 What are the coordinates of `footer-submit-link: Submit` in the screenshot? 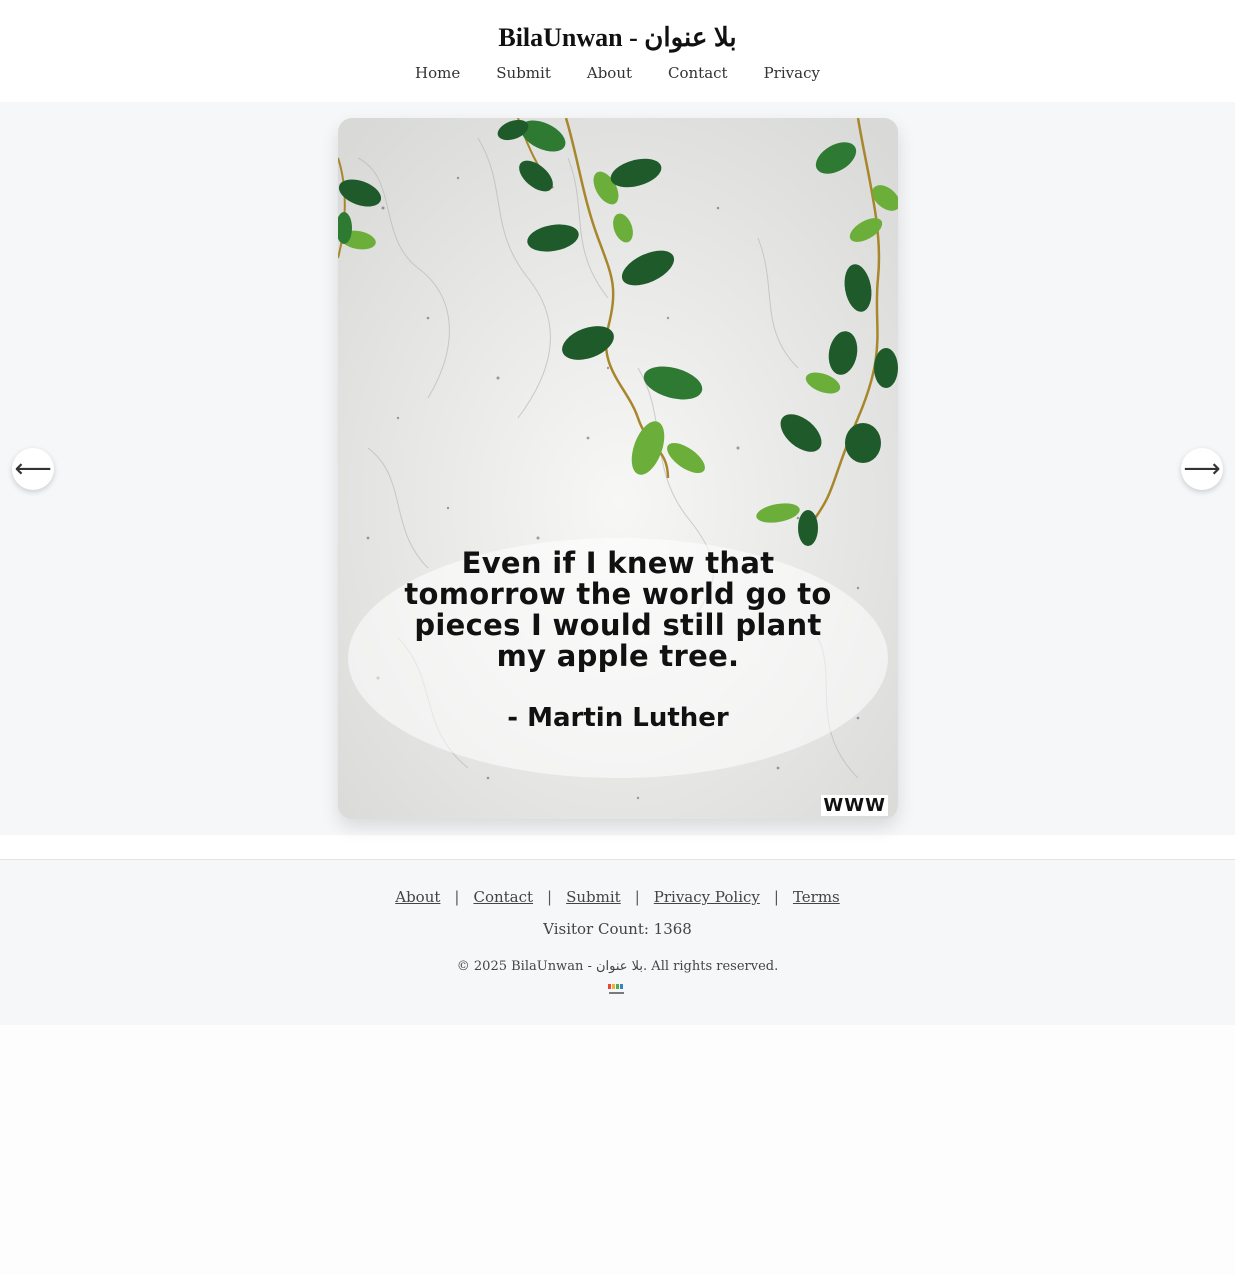 It's located at (593, 897).